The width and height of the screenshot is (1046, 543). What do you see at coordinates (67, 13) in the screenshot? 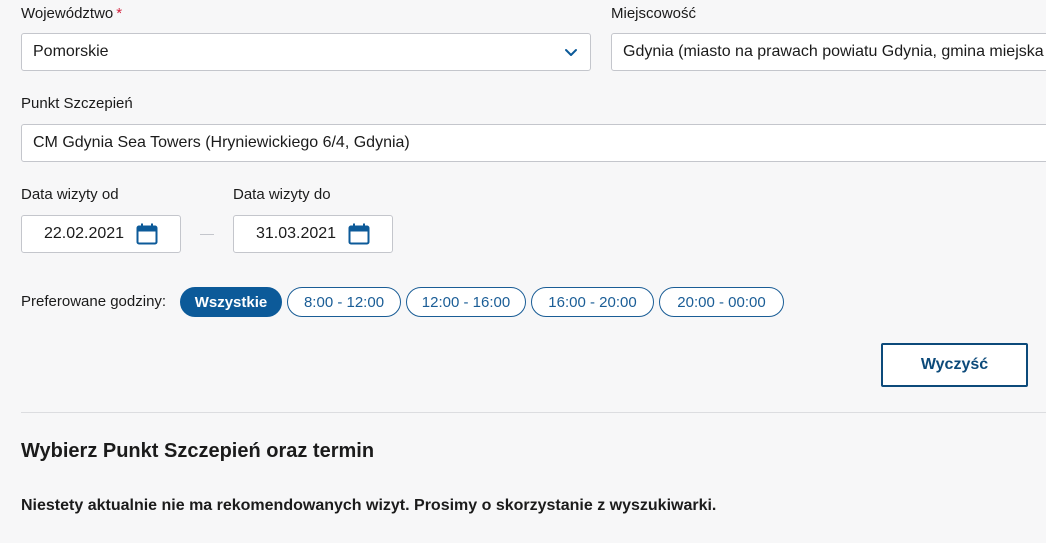
I see `voivodeship-label-text: Województwo` at bounding box center [67, 13].